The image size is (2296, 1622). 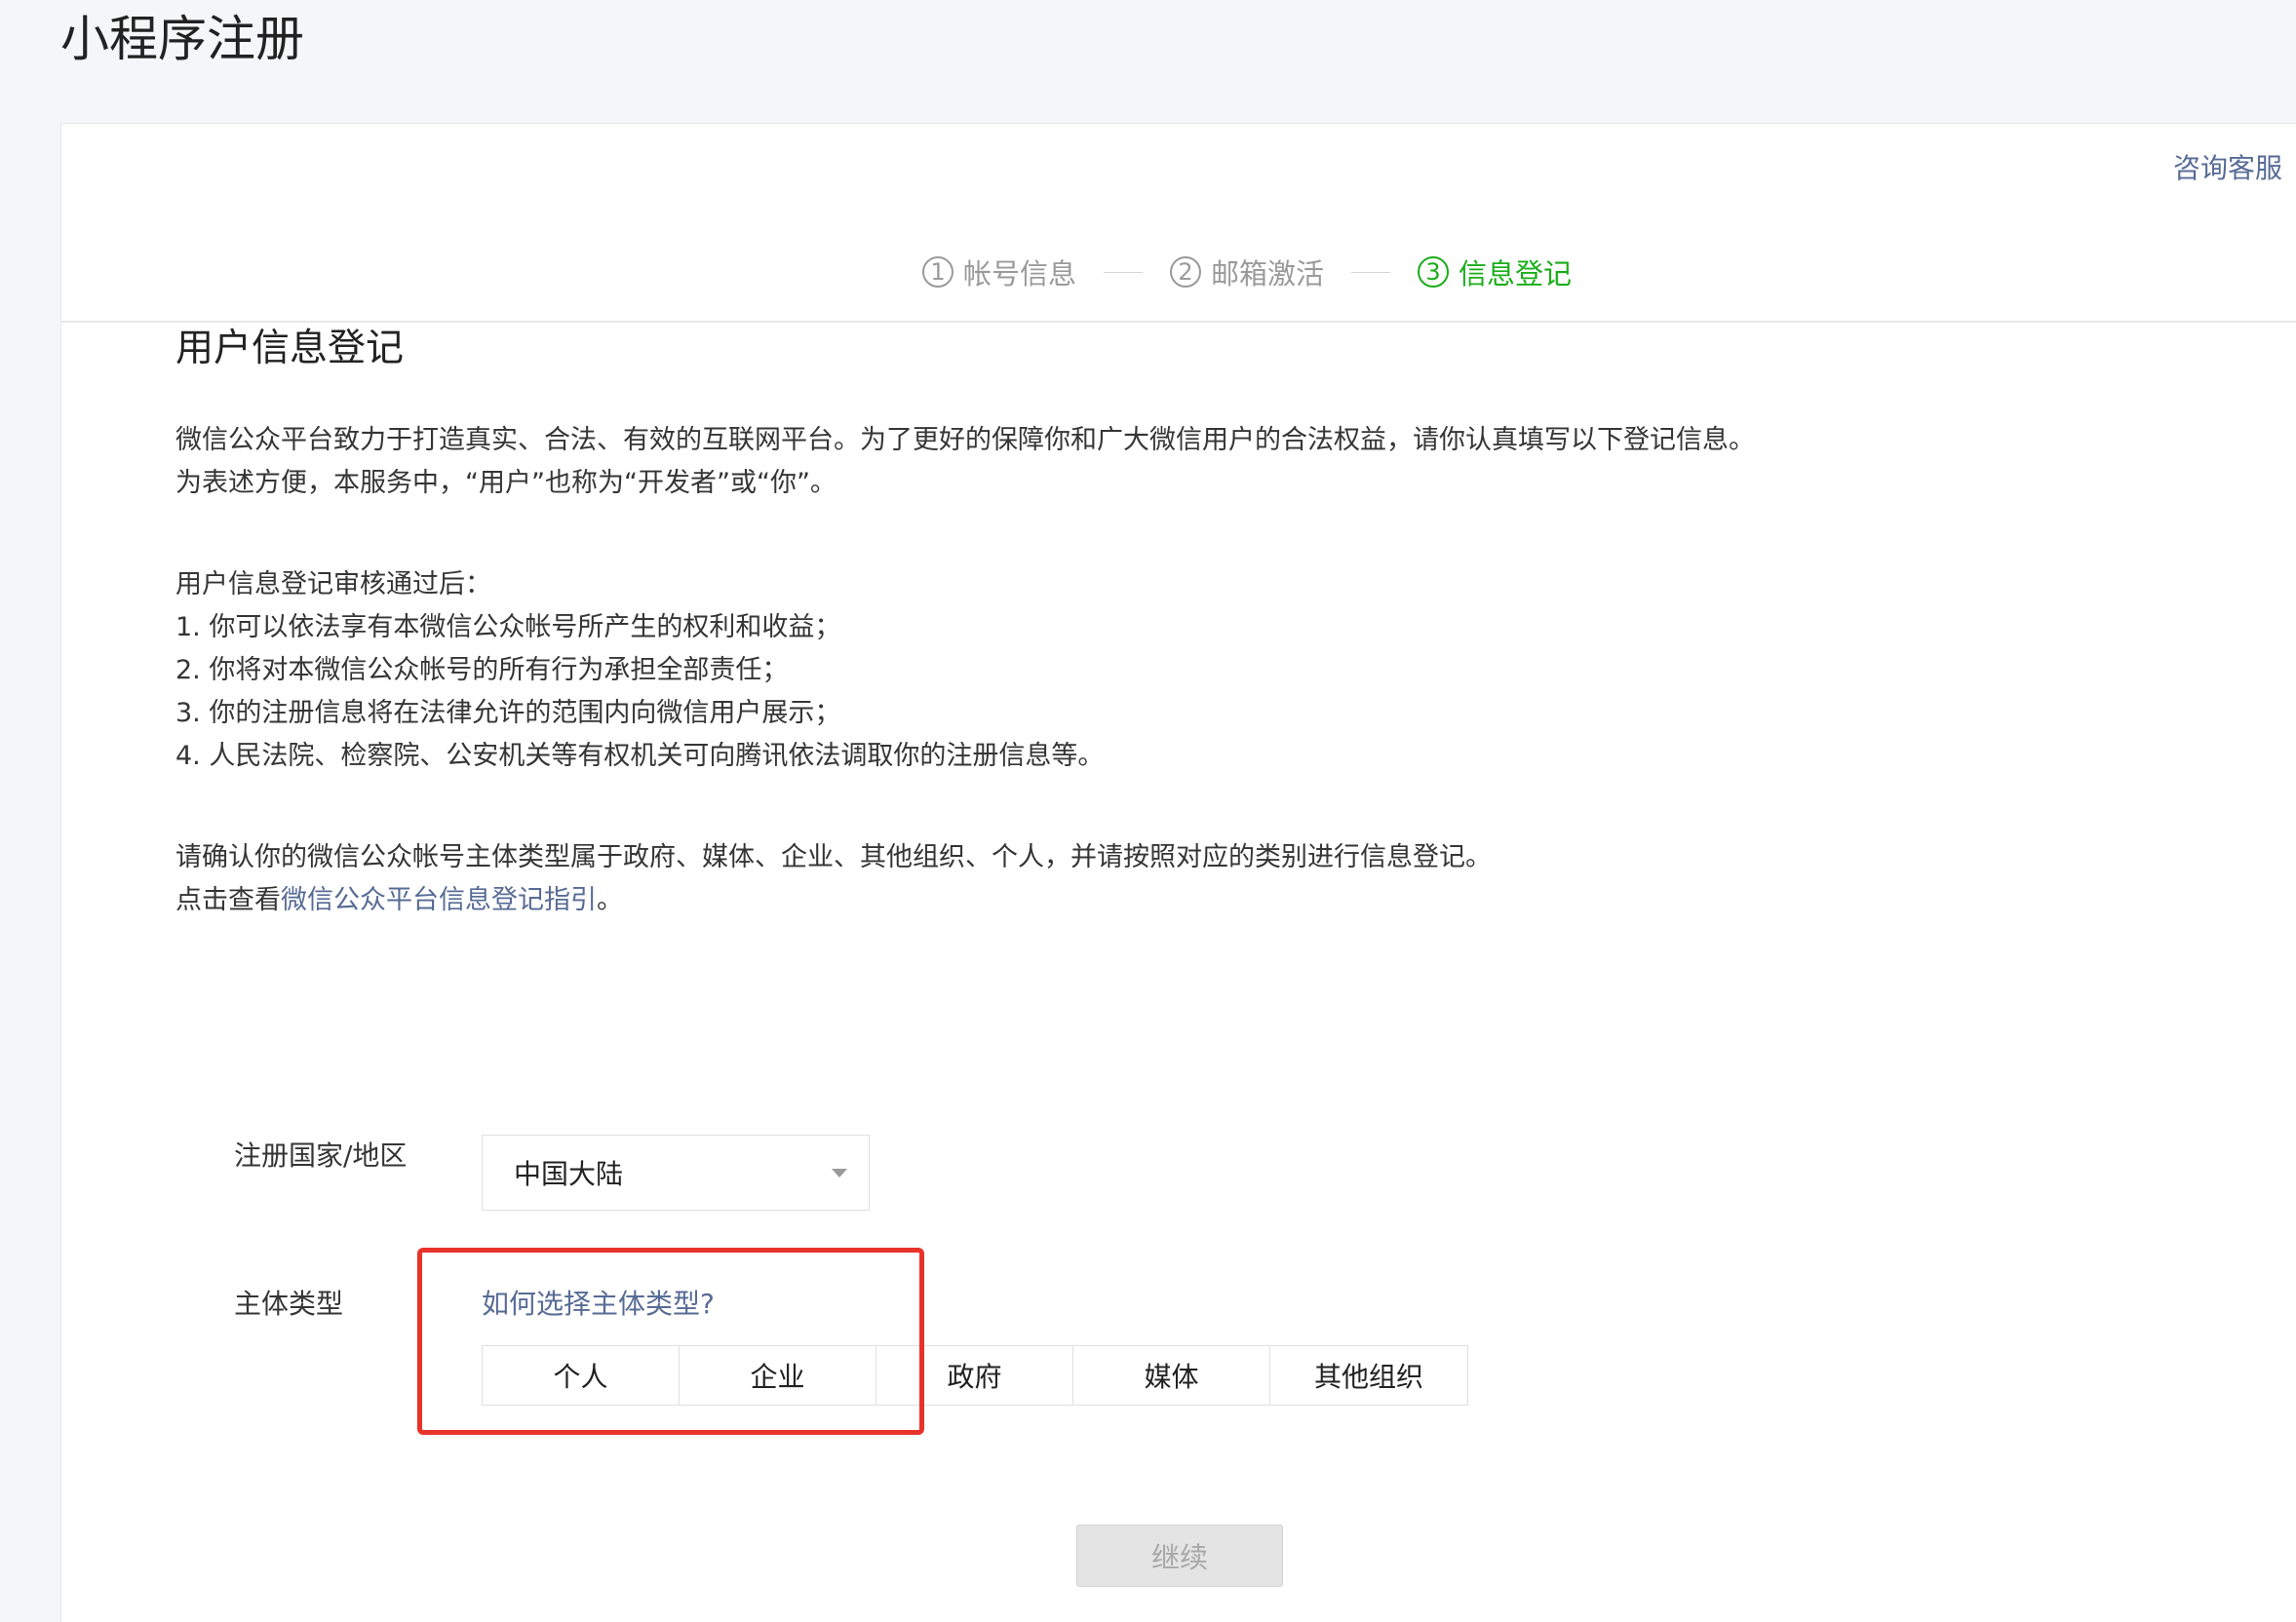 What do you see at coordinates (1369, 1375) in the screenshot?
I see `entity-type-other-org: 其他组织` at bounding box center [1369, 1375].